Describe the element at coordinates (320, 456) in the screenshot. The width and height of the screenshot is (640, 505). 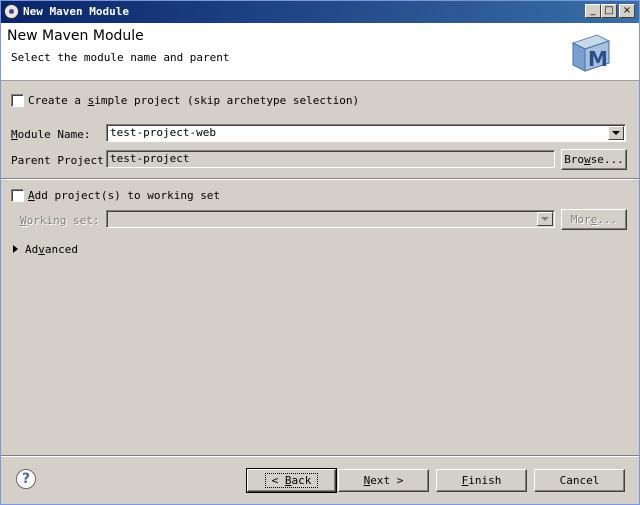
I see `footer-separator` at that location.